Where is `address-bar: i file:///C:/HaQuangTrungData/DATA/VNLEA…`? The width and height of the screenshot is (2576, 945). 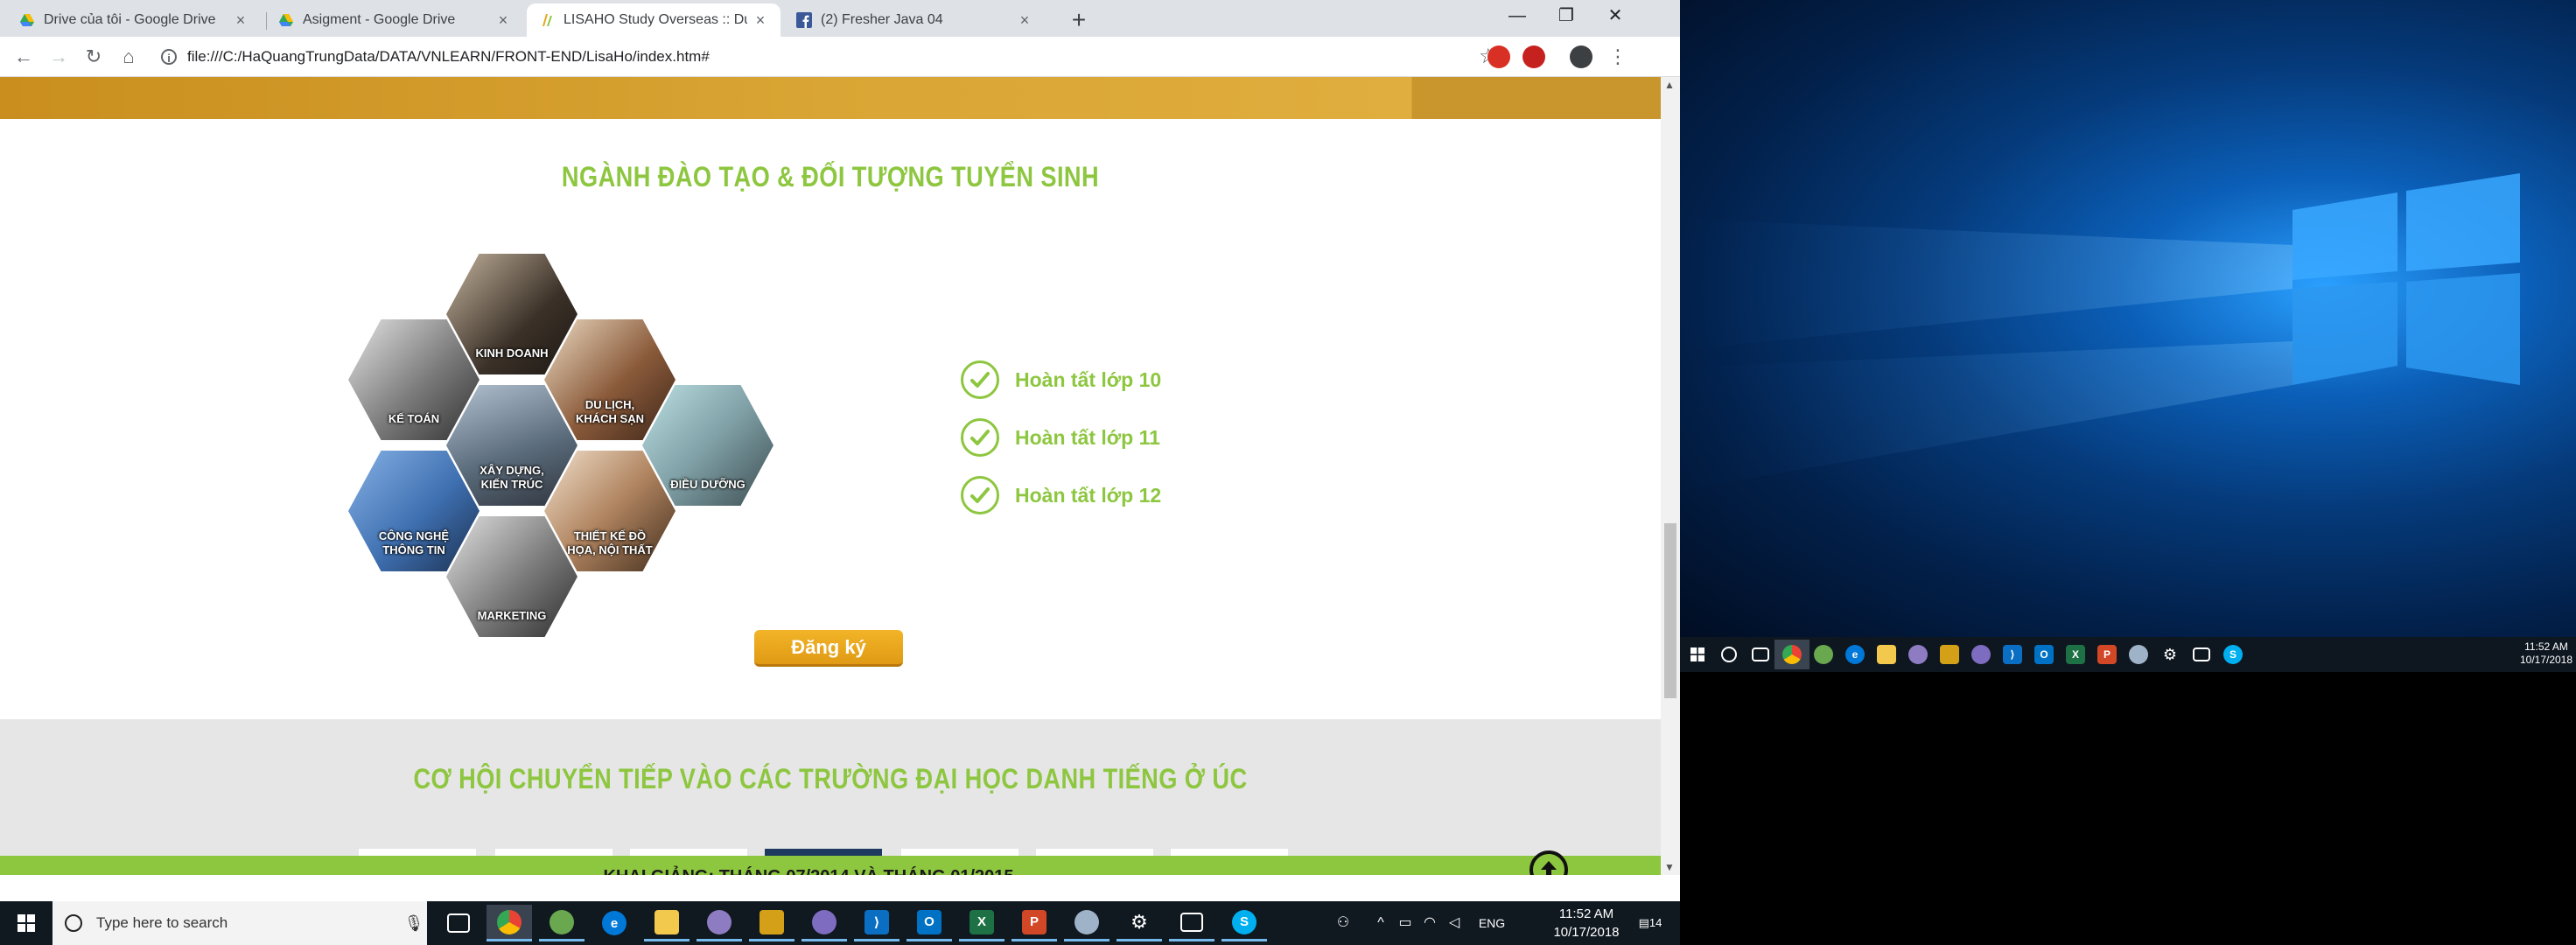 address-bar: i file:///C:/HaQuangTrungData/DATA/VNLEA… is located at coordinates (826, 57).